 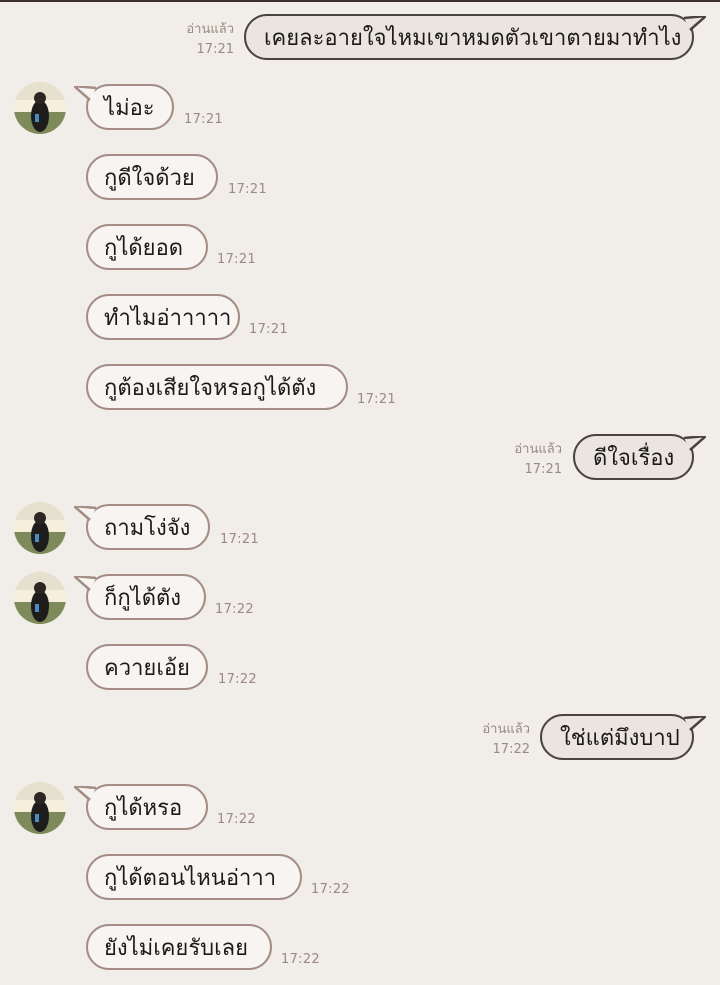 I want to click on outgoing-message-bubble: ใช่แต่มึงบาป, so click(x=623, y=737).